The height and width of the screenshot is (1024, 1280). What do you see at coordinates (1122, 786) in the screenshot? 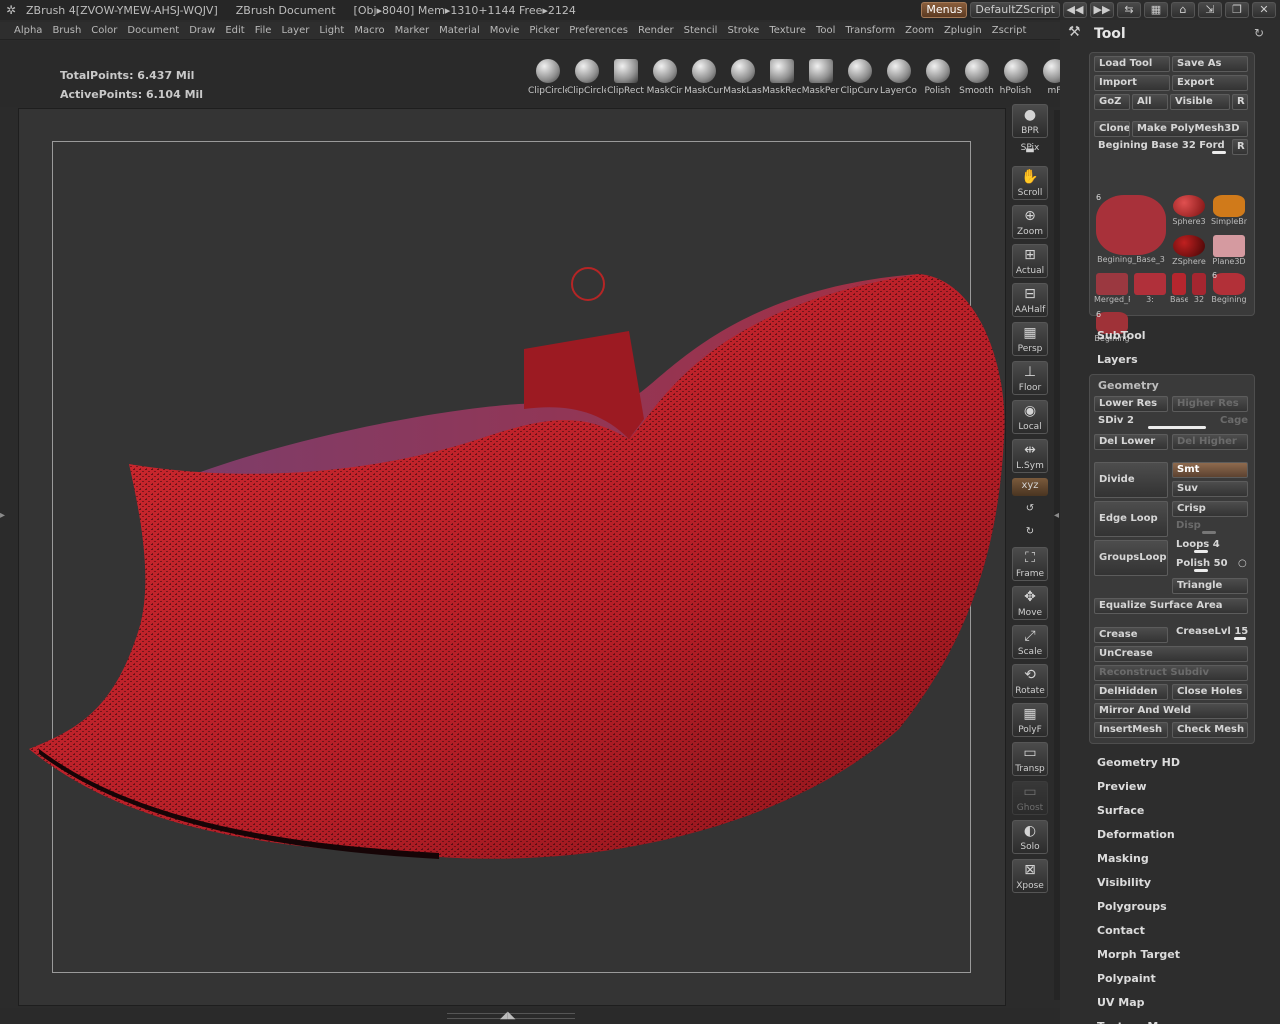
I see `section-preview: Preview` at bounding box center [1122, 786].